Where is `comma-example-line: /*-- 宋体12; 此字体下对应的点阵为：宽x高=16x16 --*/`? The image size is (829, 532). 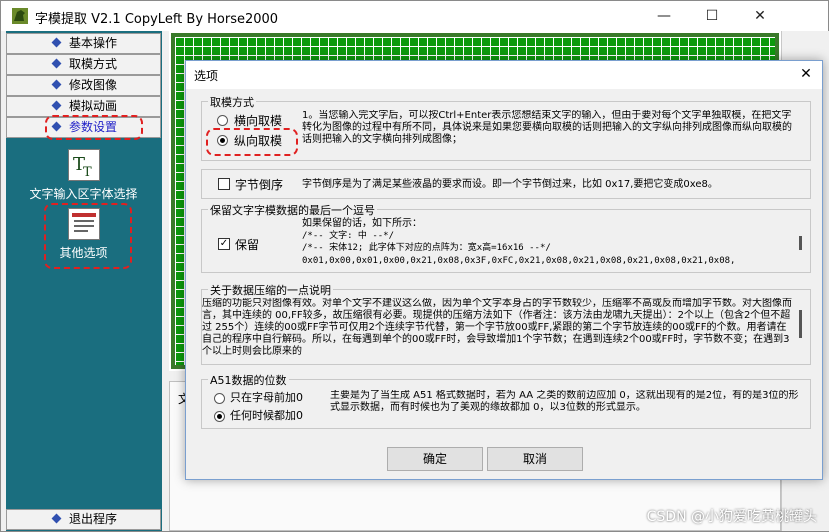
comma-example-line: /*-- 宋体12; 此字体下对应的点阵为：宽x高=16x16 --*/ is located at coordinates (426, 248).